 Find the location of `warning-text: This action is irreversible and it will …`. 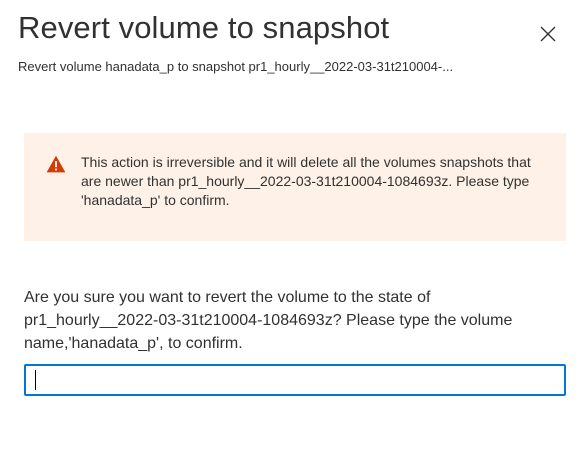

warning-text: This action is irreversible and it will … is located at coordinates (306, 181).